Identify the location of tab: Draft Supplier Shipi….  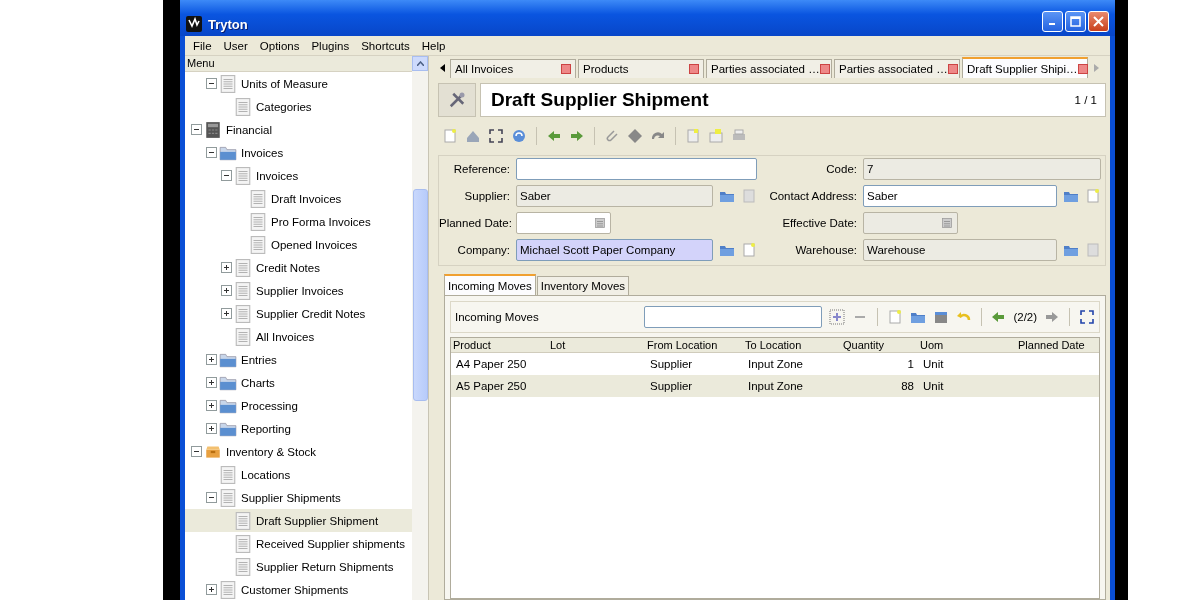
(1025, 67).